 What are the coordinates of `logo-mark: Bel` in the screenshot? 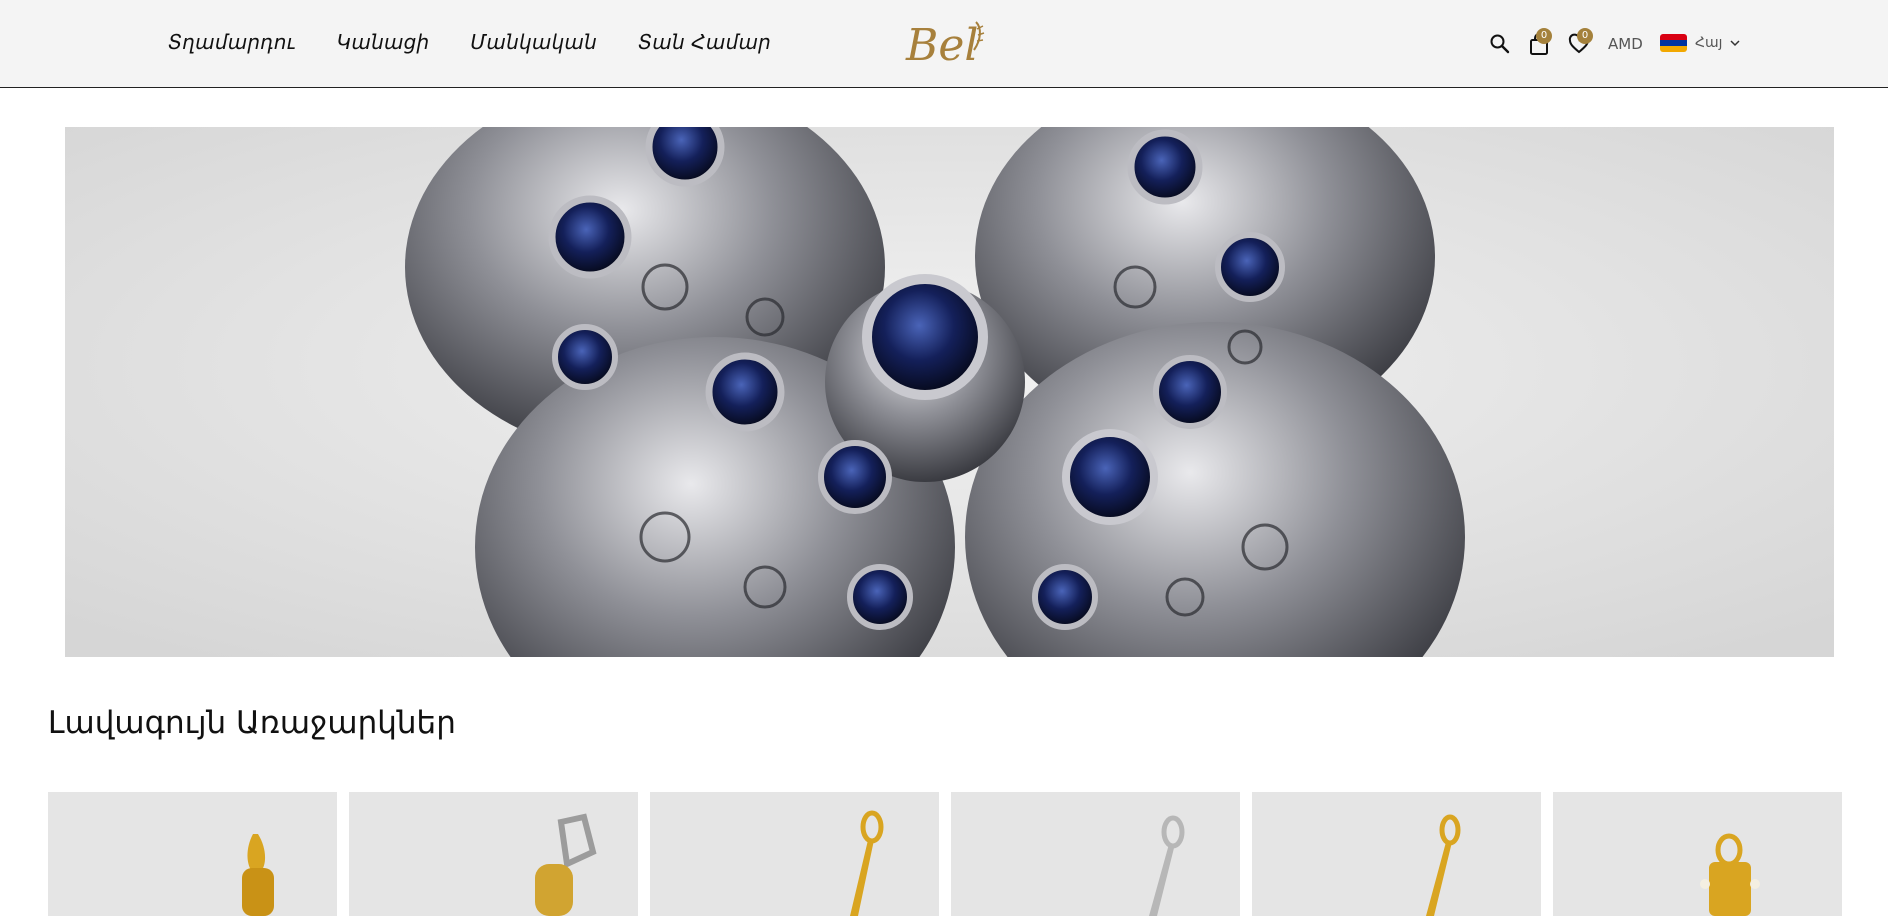 It's located at (945, 45).